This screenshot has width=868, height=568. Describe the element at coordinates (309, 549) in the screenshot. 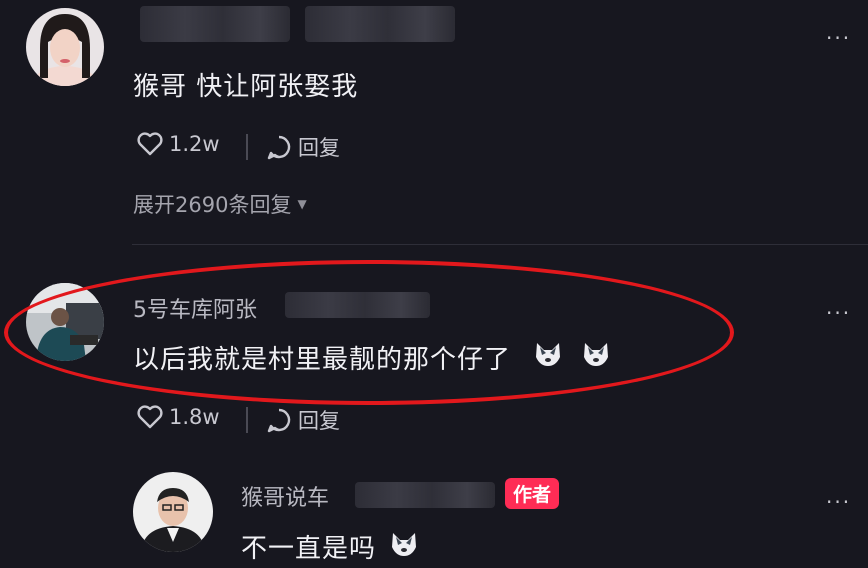

I see `reply-text: 不一直是吗` at that location.